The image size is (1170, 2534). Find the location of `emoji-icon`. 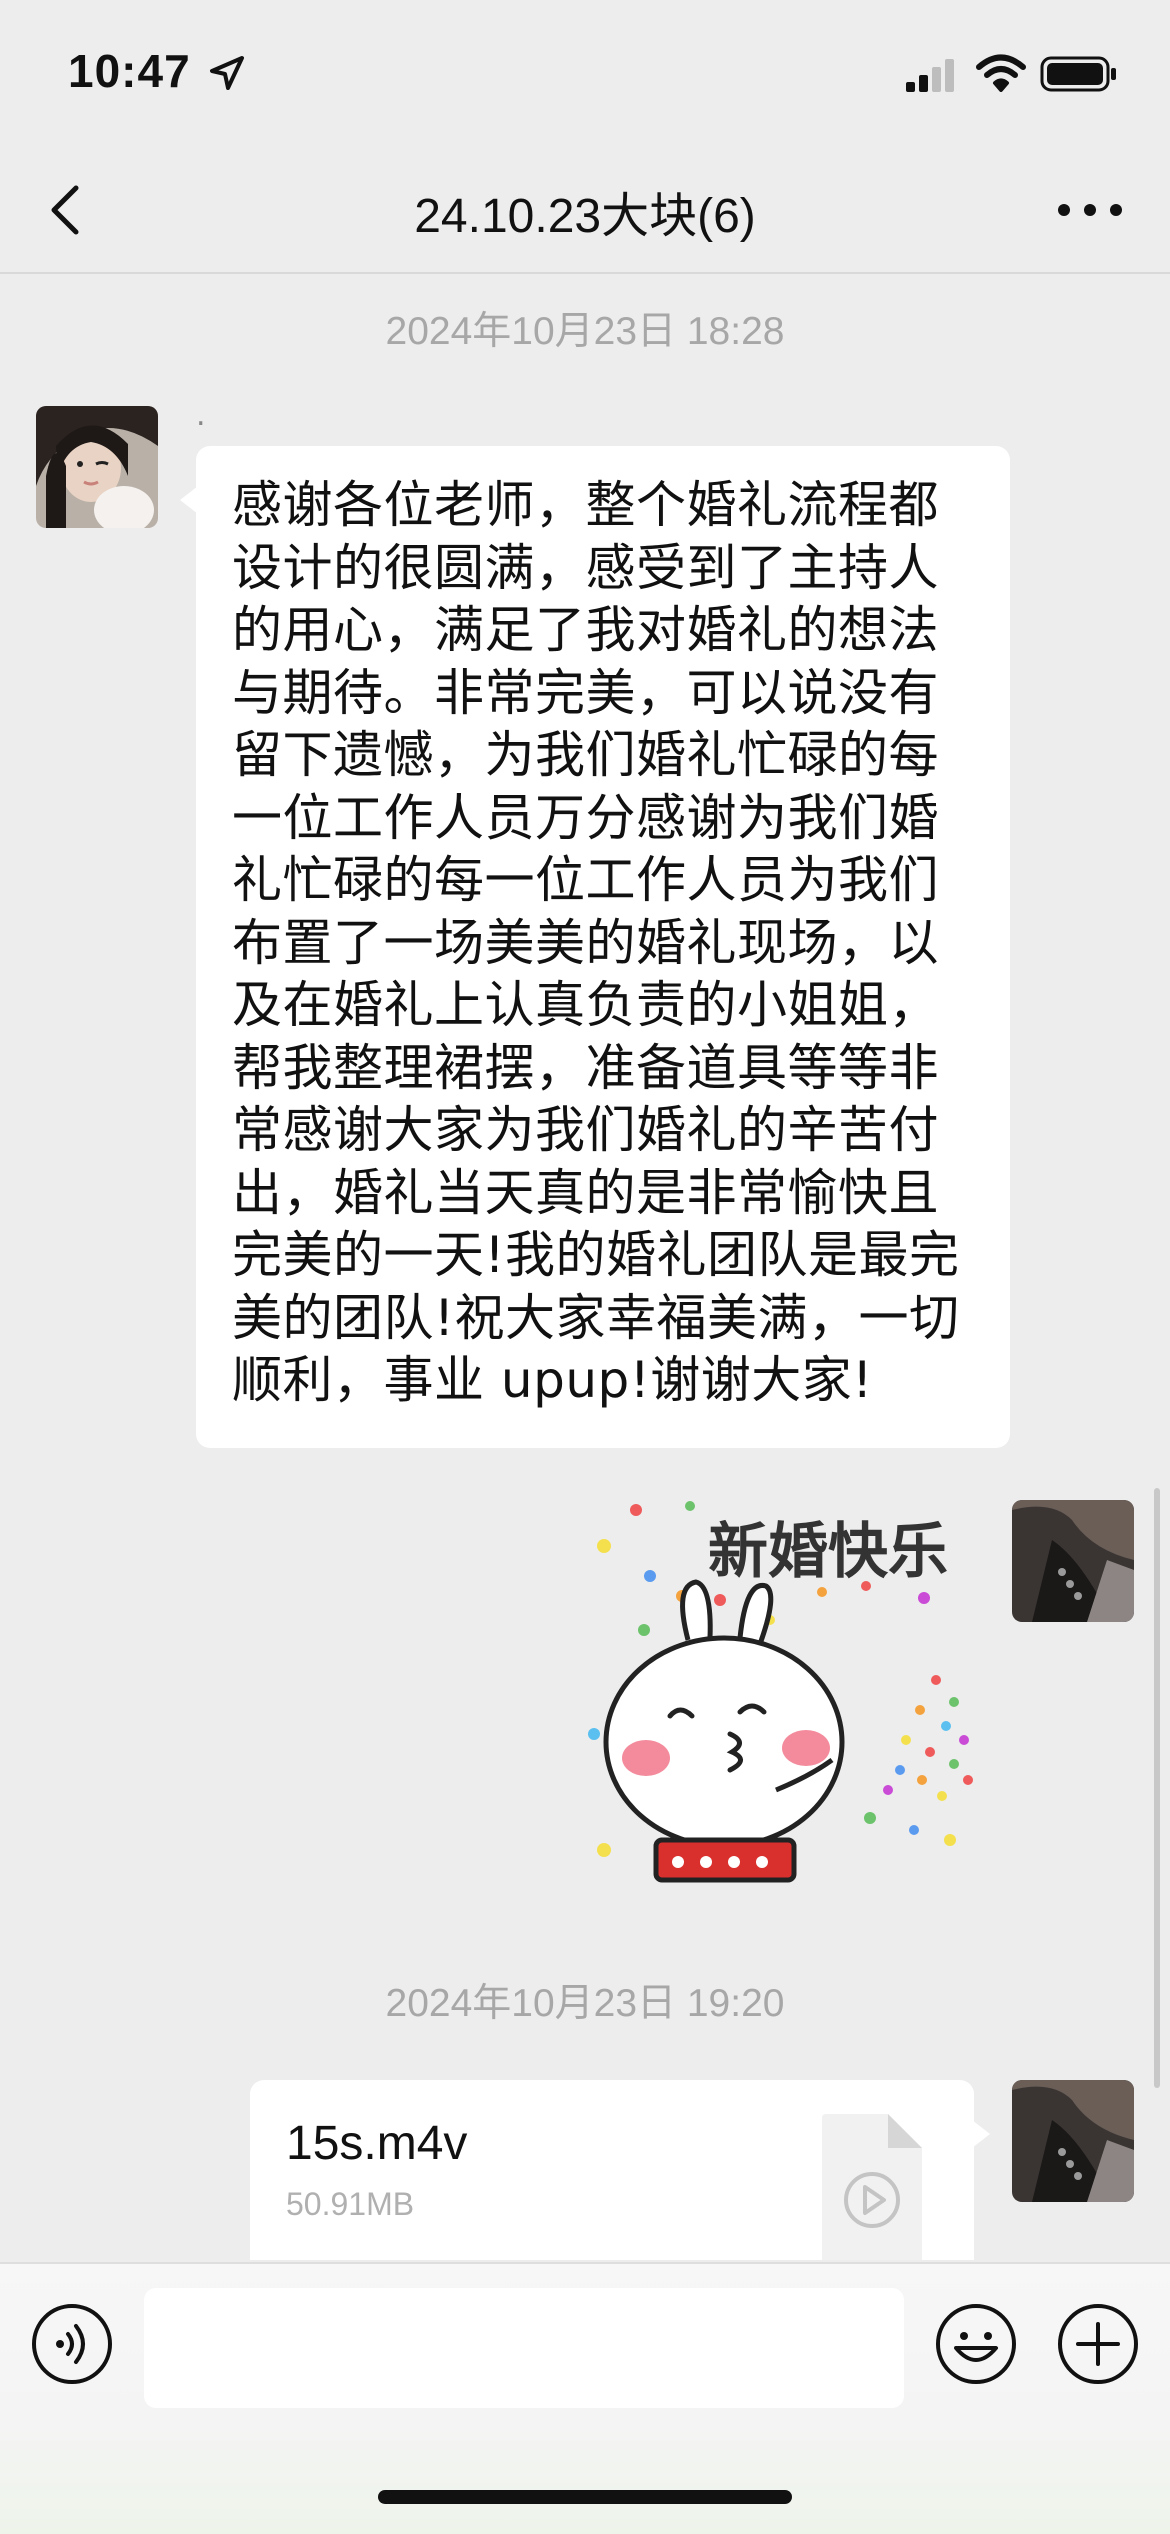

emoji-icon is located at coordinates (976, 2344).